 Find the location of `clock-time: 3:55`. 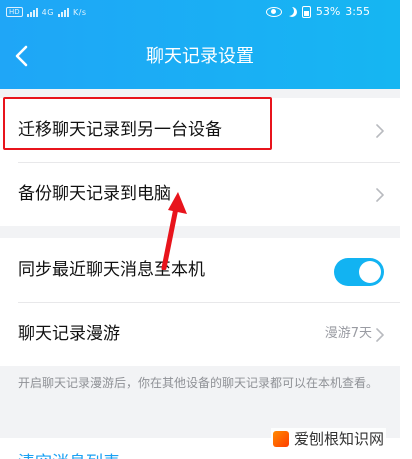

clock-time: 3:55 is located at coordinates (357, 11).